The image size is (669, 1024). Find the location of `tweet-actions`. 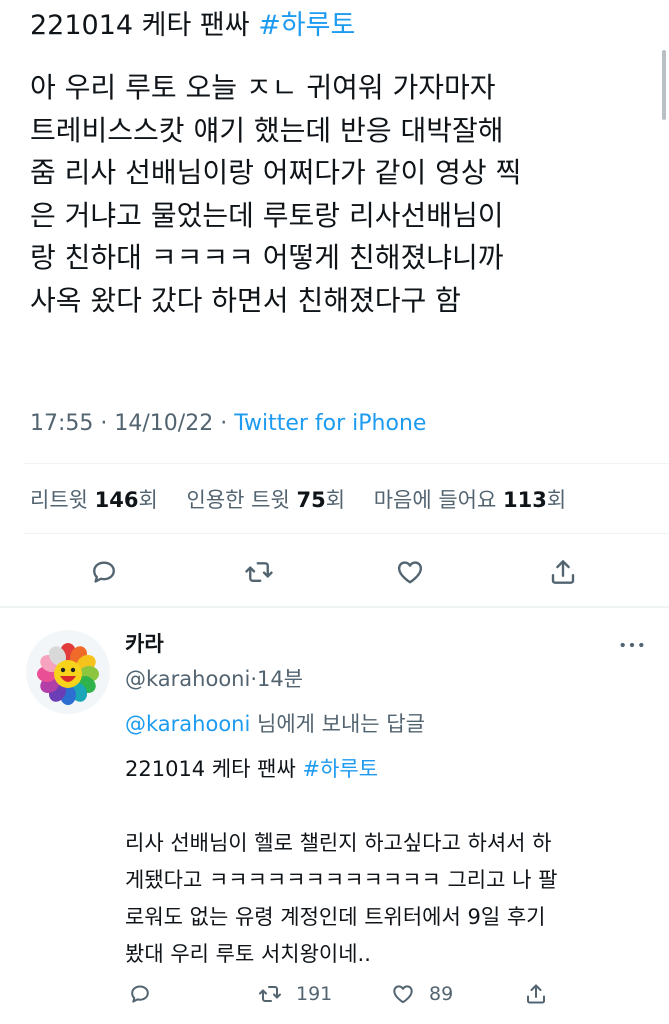

tweet-actions is located at coordinates (334, 572).